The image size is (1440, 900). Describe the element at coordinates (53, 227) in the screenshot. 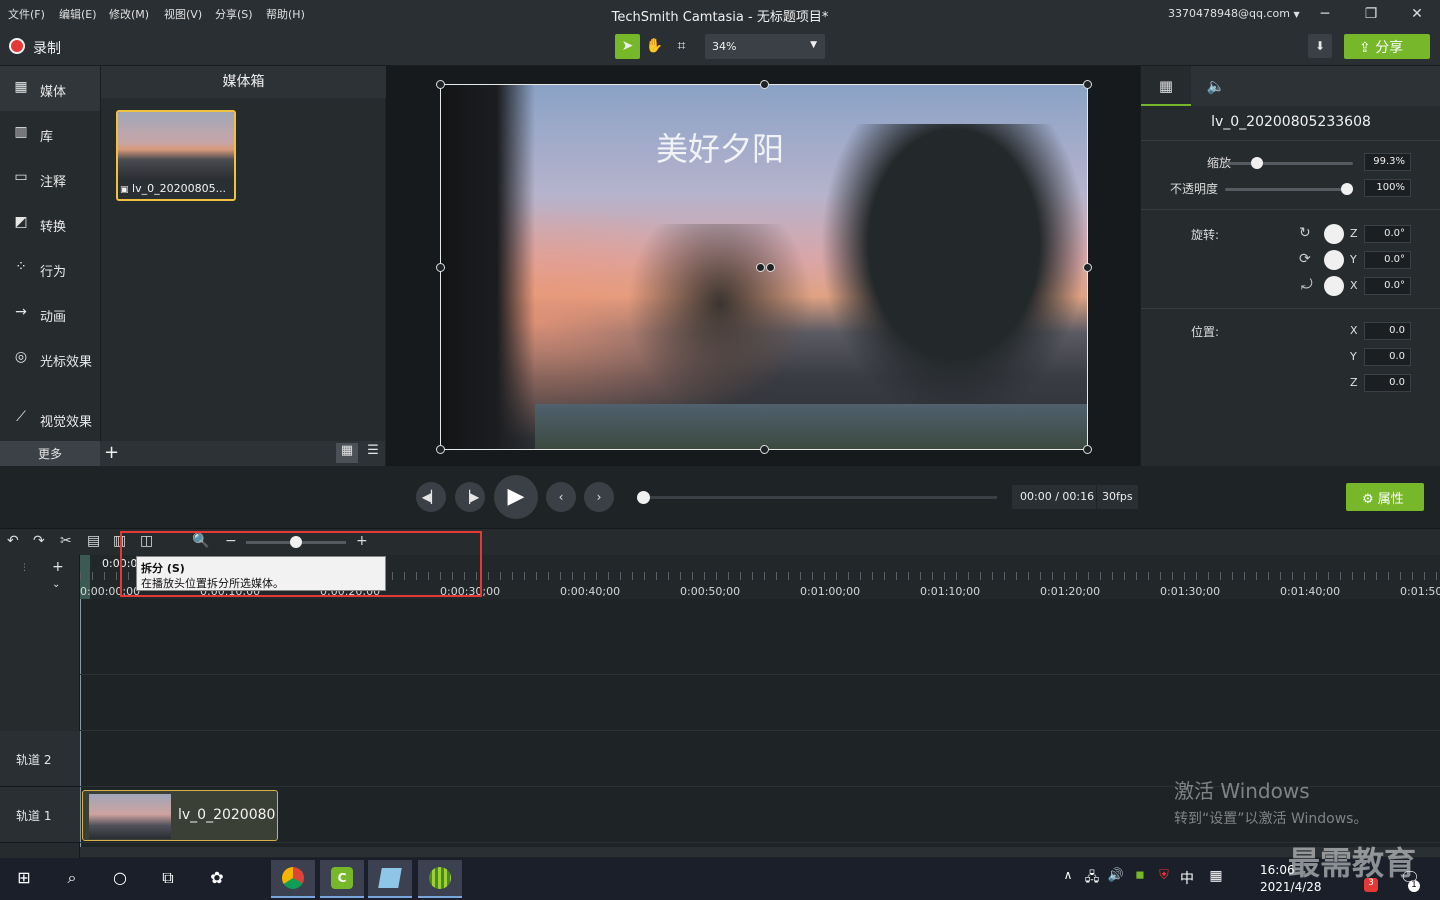

I see `sidebar-item-label: 转换` at that location.